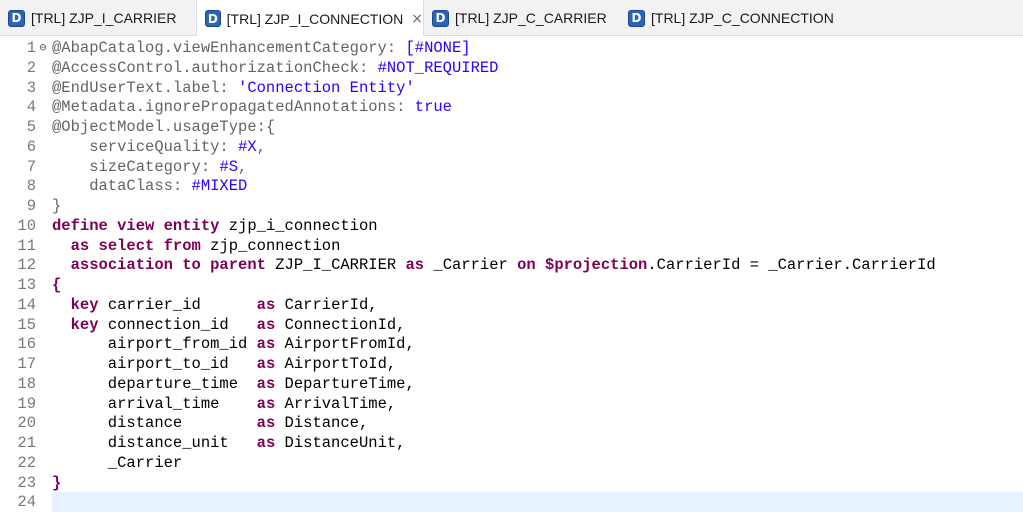 The width and height of the screenshot is (1023, 520). What do you see at coordinates (511, 206) in the screenshot?
I see `code-line: 9}` at bounding box center [511, 206].